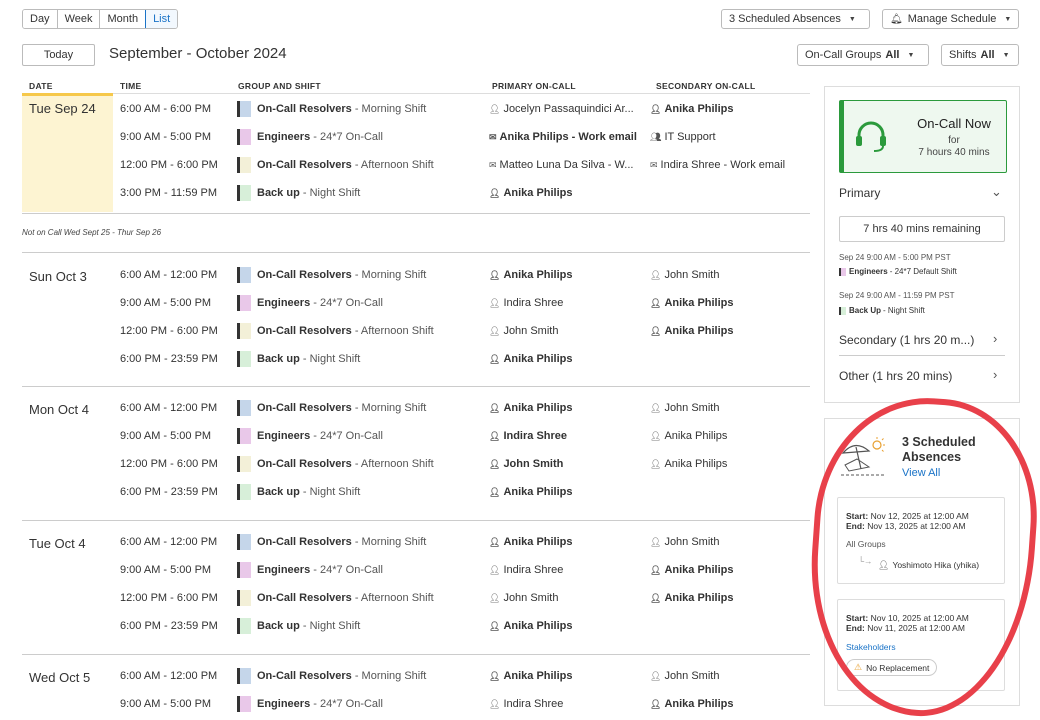  What do you see at coordinates (906, 340) in the screenshot?
I see `secondary-section-header: Secondary (1 hrs 20 m...)` at bounding box center [906, 340].